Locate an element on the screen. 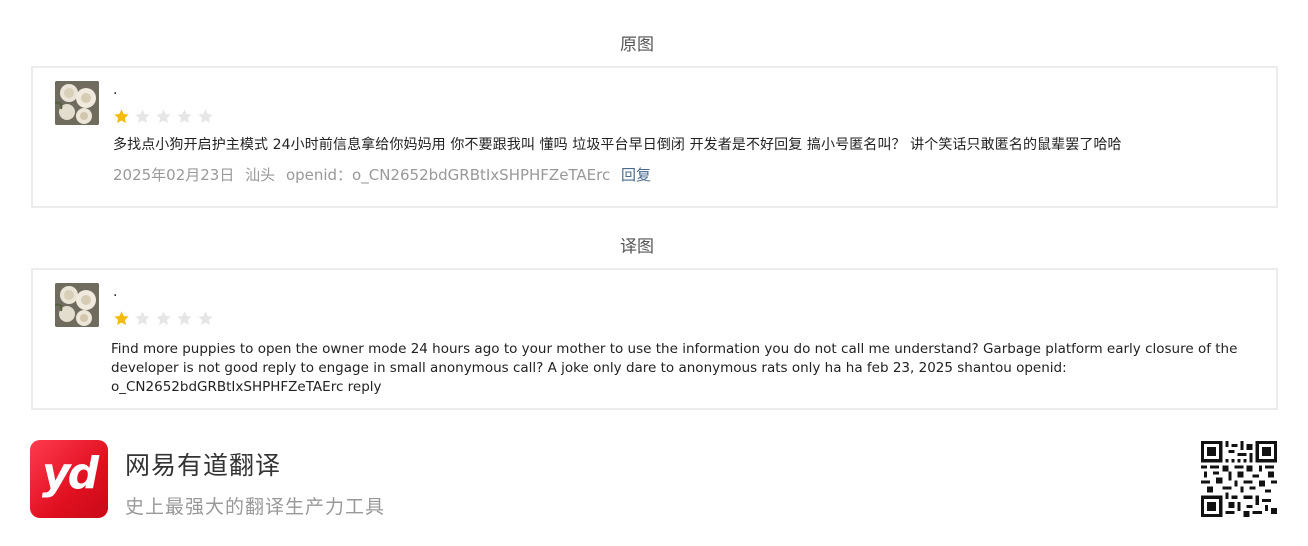 This screenshot has height=546, width=1308. review-openid: openid：o_CN2652bdGRBtIxSHPHFZeTAErc is located at coordinates (448, 175).